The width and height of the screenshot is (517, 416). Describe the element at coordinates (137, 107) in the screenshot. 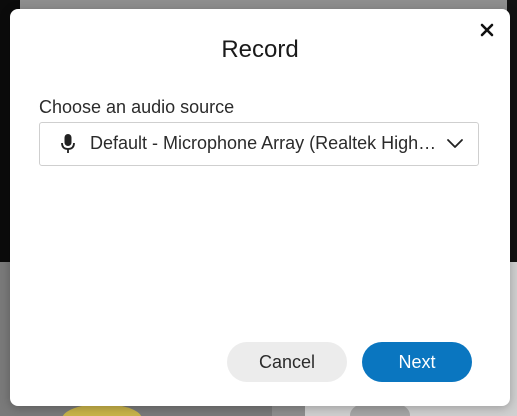

I see `audio-source-label: Choose an audio source` at that location.